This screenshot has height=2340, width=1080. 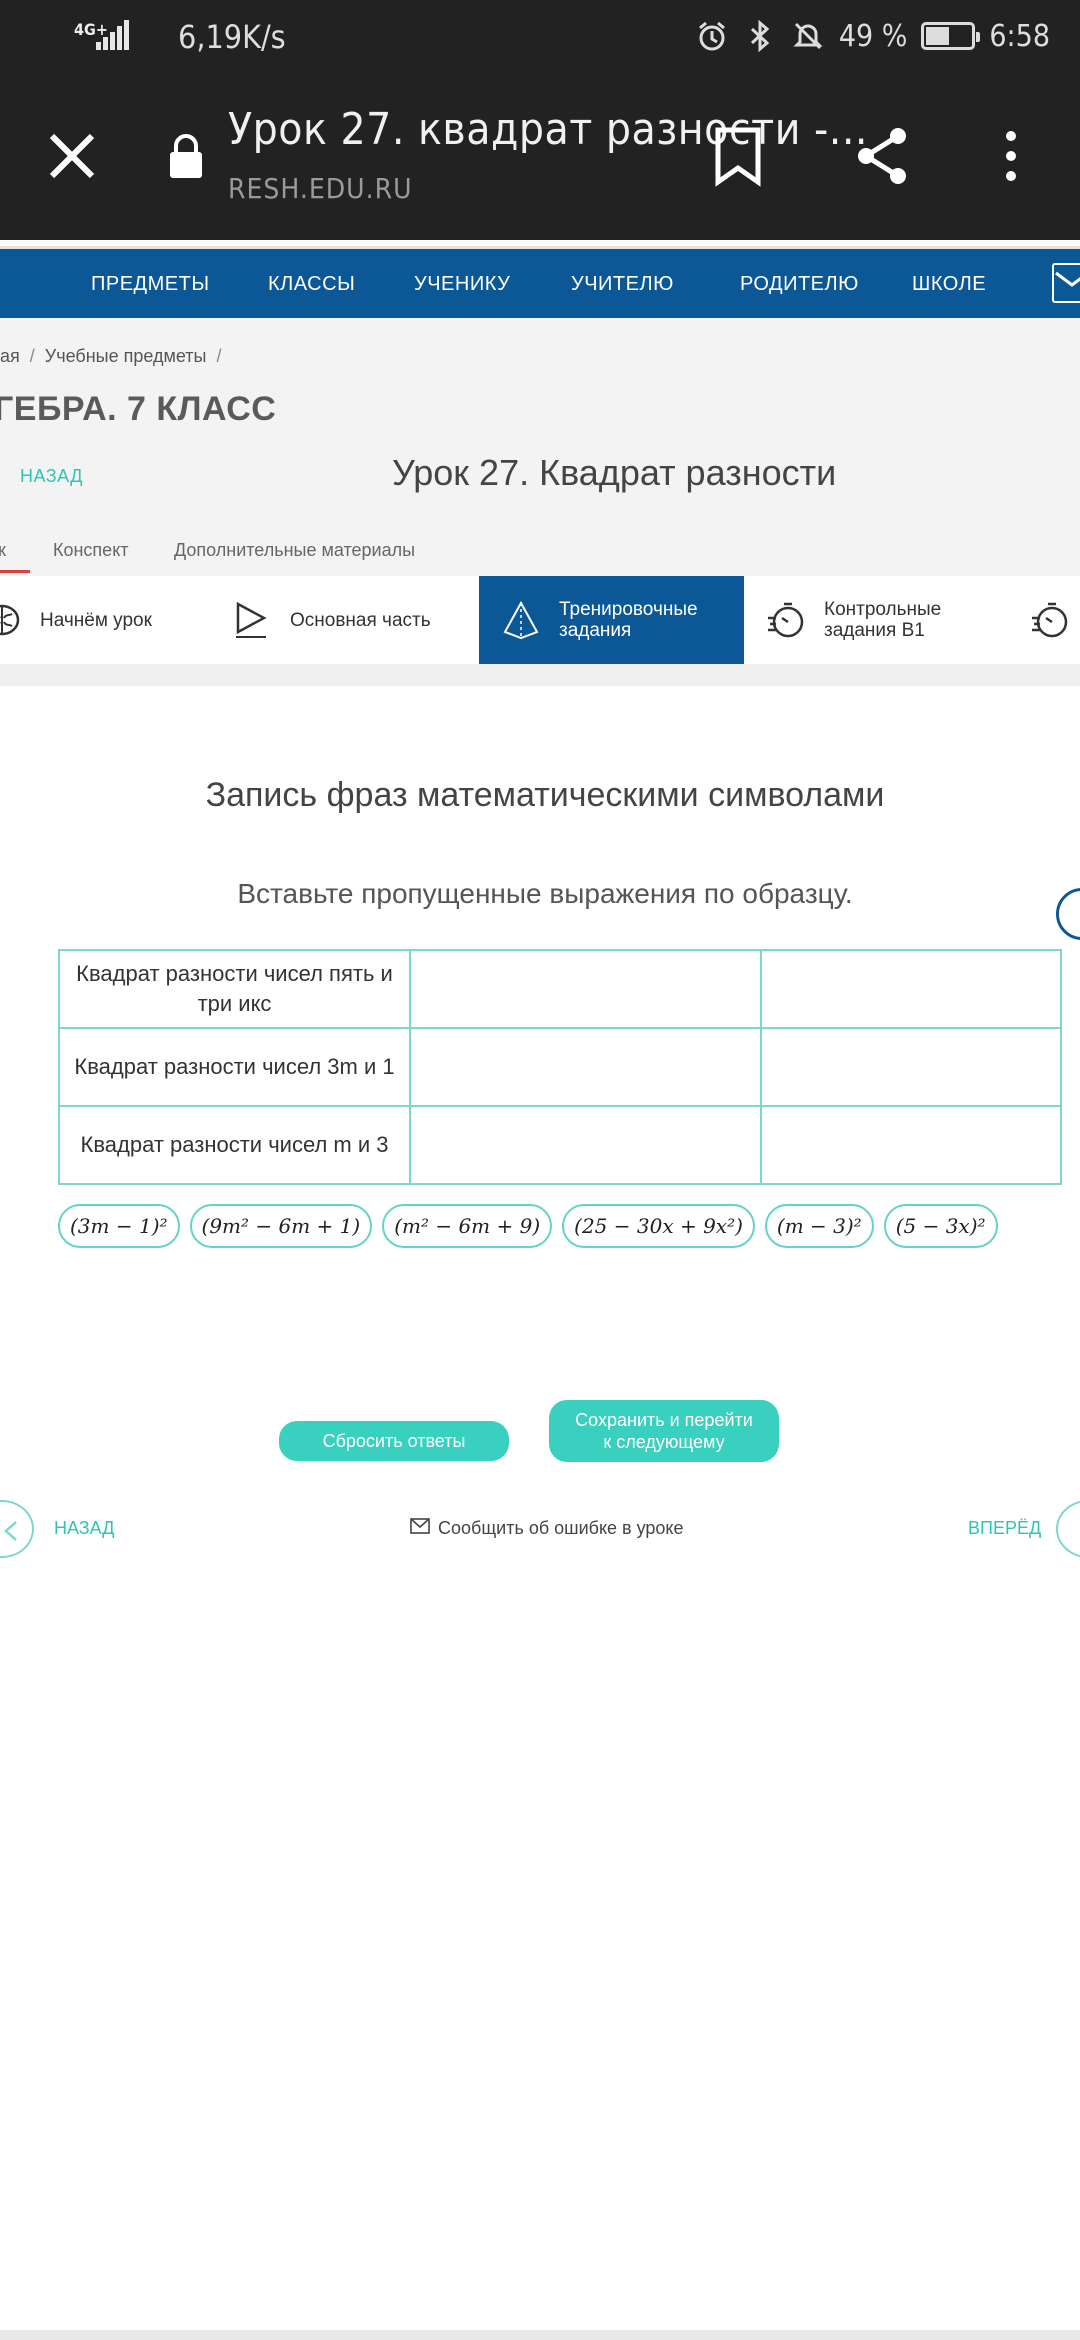 I want to click on lesson-title: Урок 27. Квадрат разности, so click(x=614, y=472).